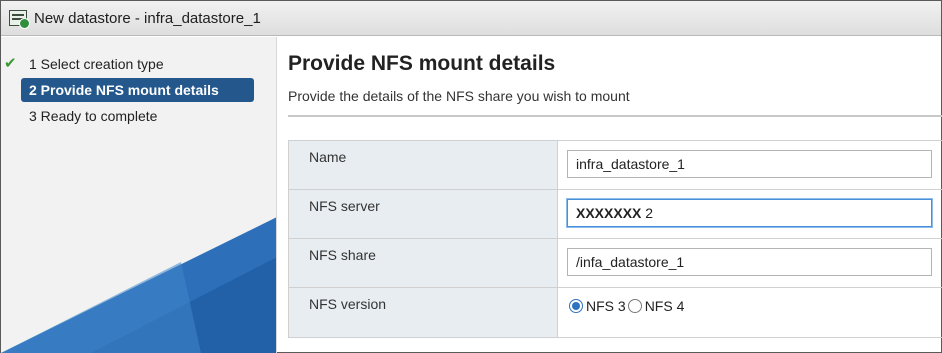 The image size is (942, 353). Describe the element at coordinates (749, 213) in the screenshot. I see `nfs-server-field: XXXXXXX 2` at that location.